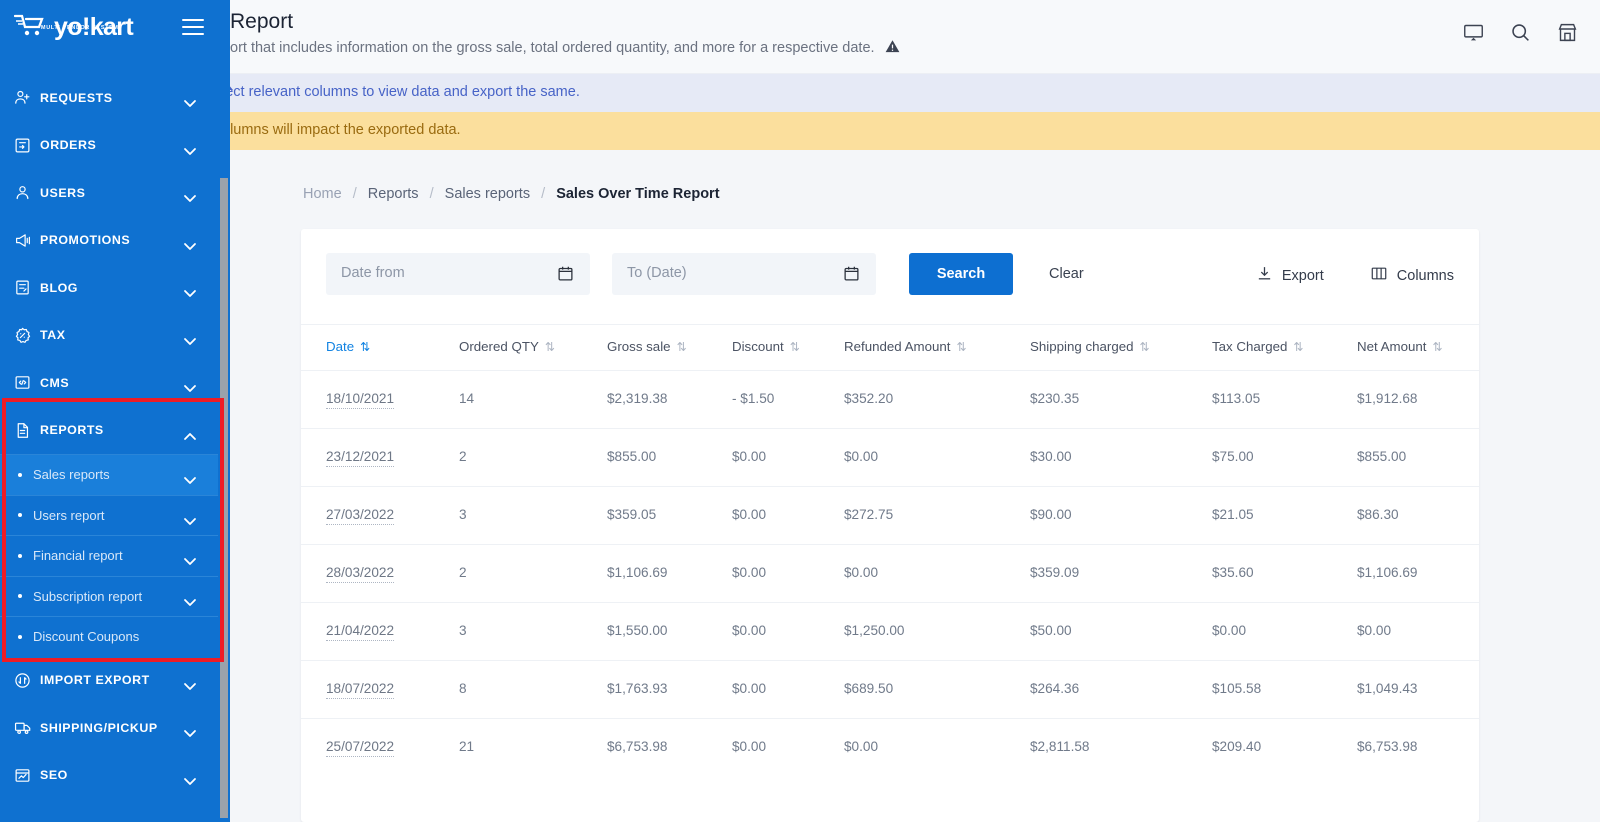 The height and width of the screenshot is (822, 1600). I want to click on store-icon, so click(1567, 32).